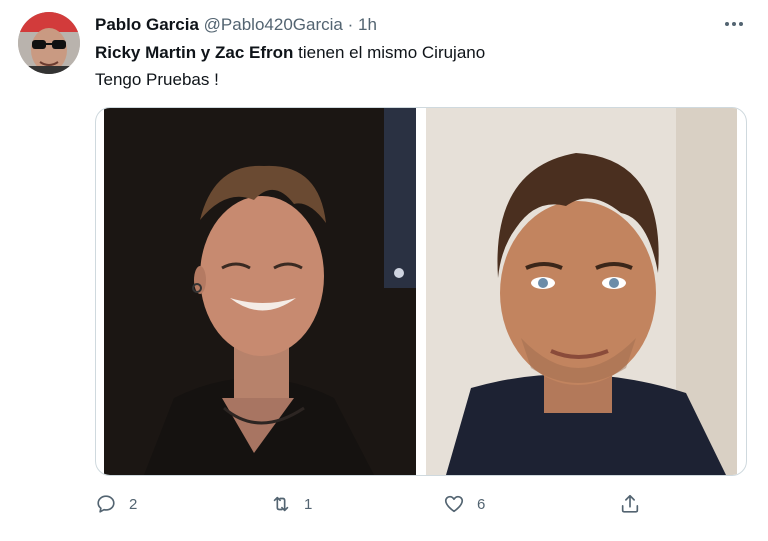  I want to click on retweet-button: 1, so click(291, 504).